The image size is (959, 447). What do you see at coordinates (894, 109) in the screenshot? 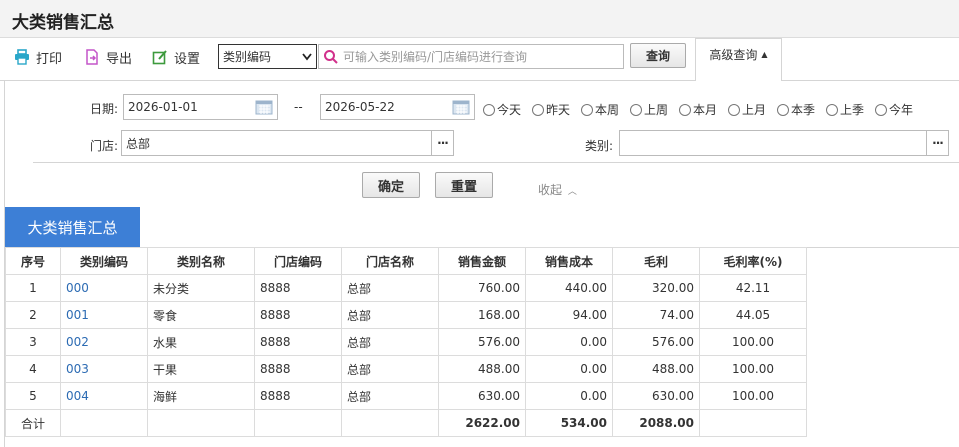
I see `radio-this-year: 今年` at bounding box center [894, 109].